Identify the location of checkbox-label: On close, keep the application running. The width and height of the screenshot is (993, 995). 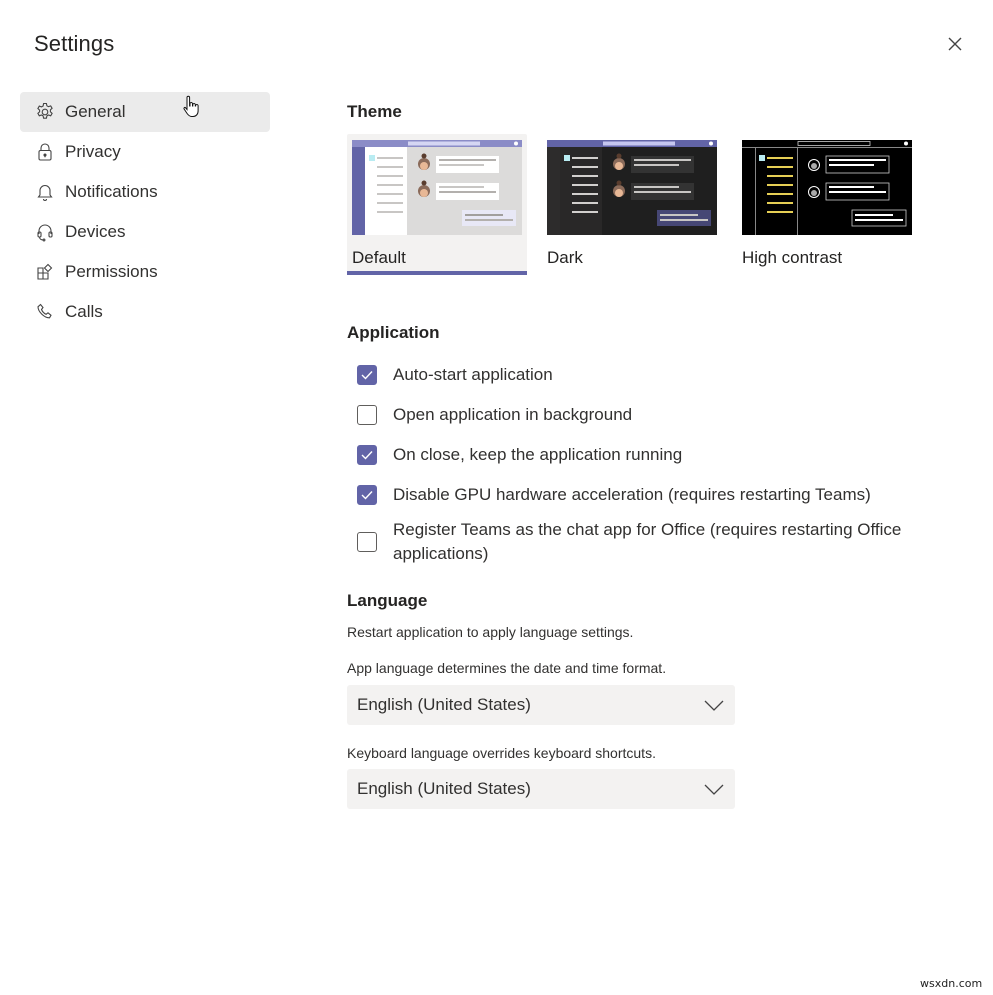
(538, 454).